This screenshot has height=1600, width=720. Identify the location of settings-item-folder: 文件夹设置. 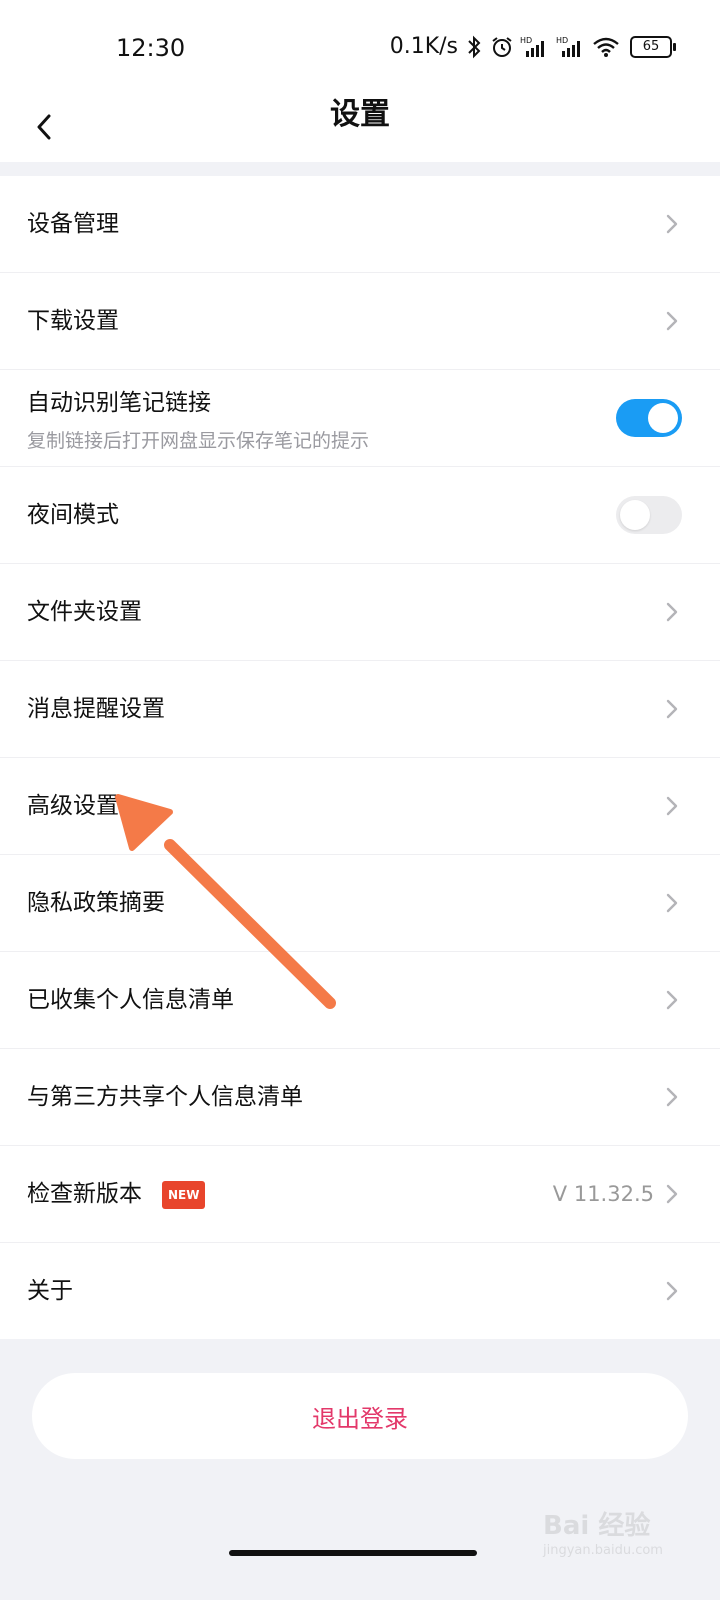
(360, 612).